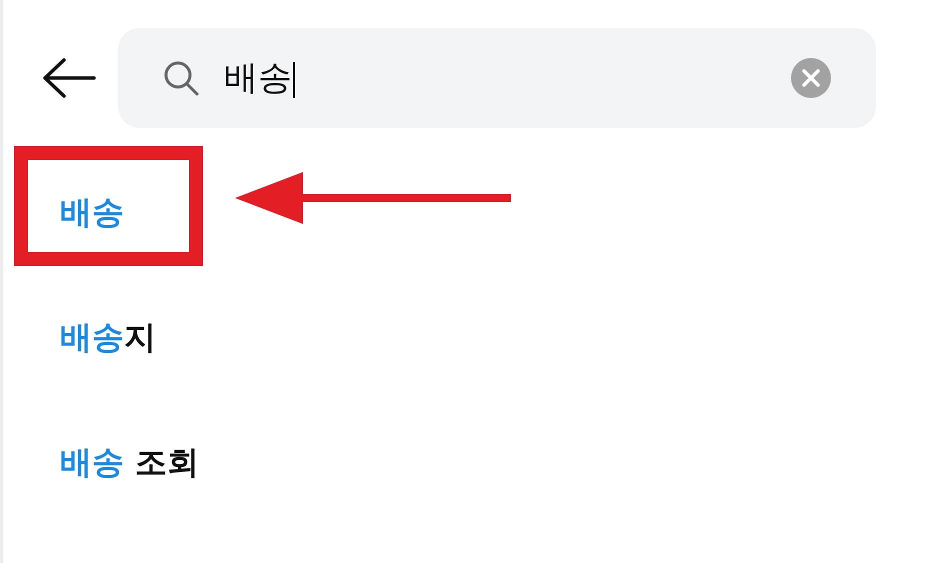  What do you see at coordinates (69, 78) in the screenshot?
I see `back-arrow-icon` at bounding box center [69, 78].